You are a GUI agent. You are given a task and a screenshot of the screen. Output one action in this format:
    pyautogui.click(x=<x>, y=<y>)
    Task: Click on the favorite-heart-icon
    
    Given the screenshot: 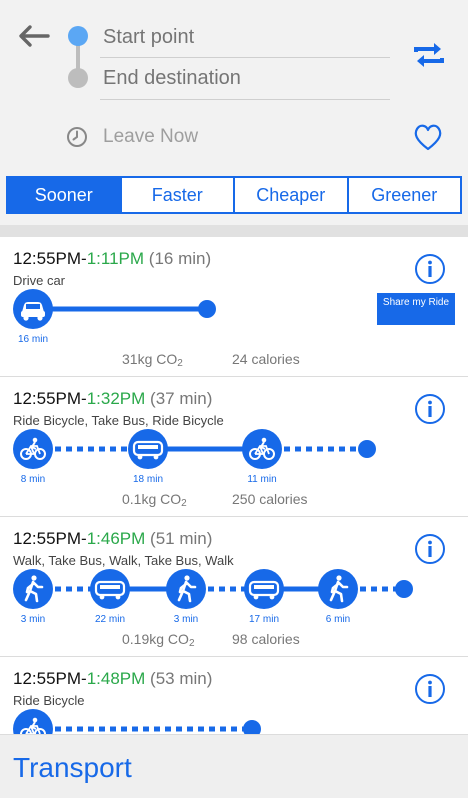 What is the action you would take?
    pyautogui.click(x=428, y=137)
    